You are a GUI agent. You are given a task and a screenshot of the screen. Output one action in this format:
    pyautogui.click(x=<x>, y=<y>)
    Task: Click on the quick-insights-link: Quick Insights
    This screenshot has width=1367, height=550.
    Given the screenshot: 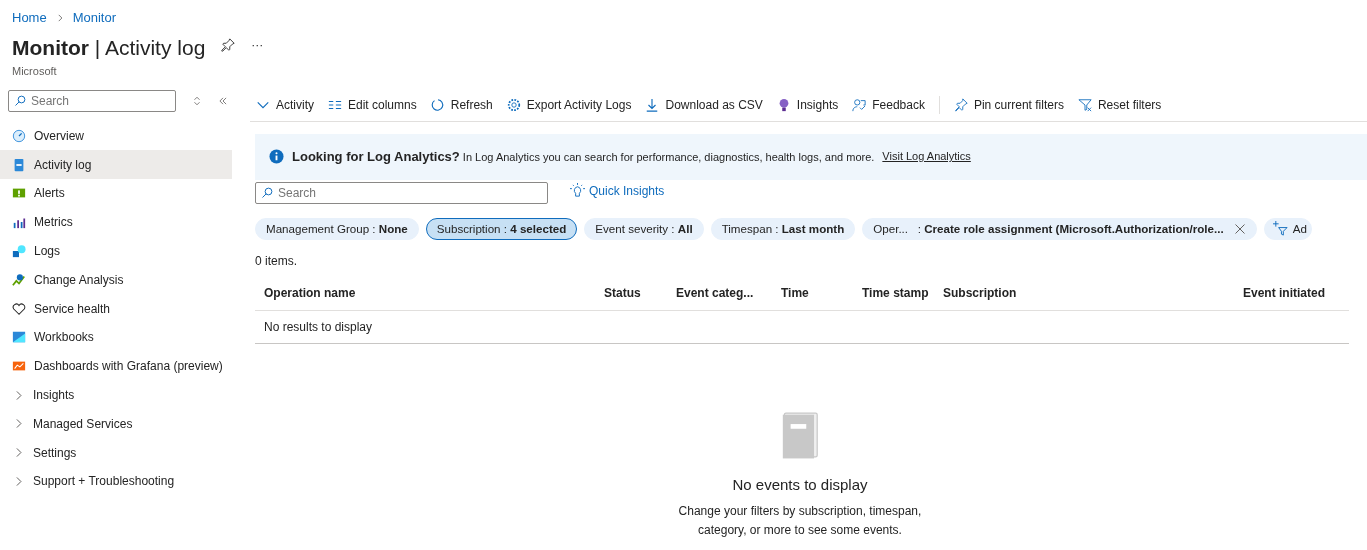 What is the action you would take?
    pyautogui.click(x=617, y=190)
    